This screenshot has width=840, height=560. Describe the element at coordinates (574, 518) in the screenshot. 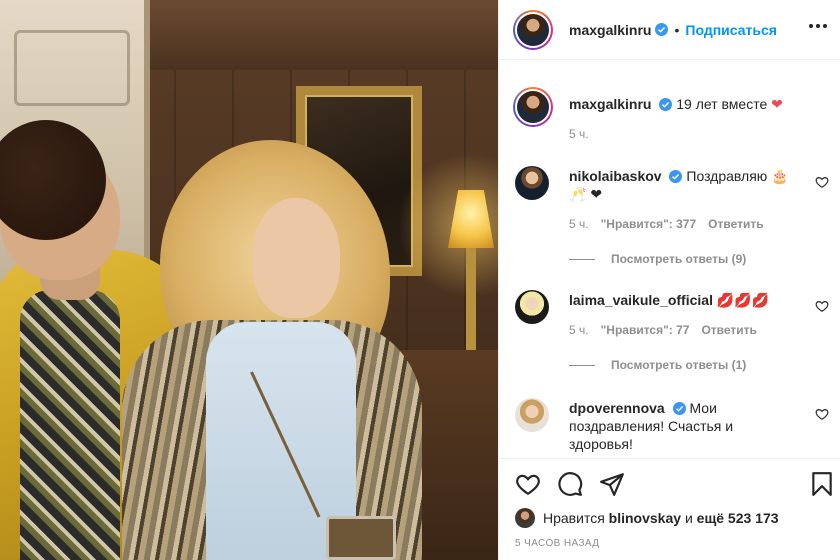

I see `likes-prefix: Нравится` at that location.